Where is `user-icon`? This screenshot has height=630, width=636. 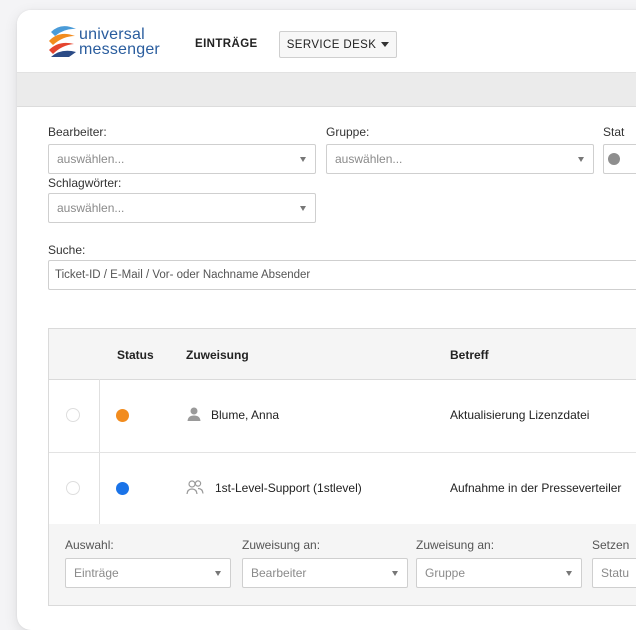
user-icon is located at coordinates (194, 414).